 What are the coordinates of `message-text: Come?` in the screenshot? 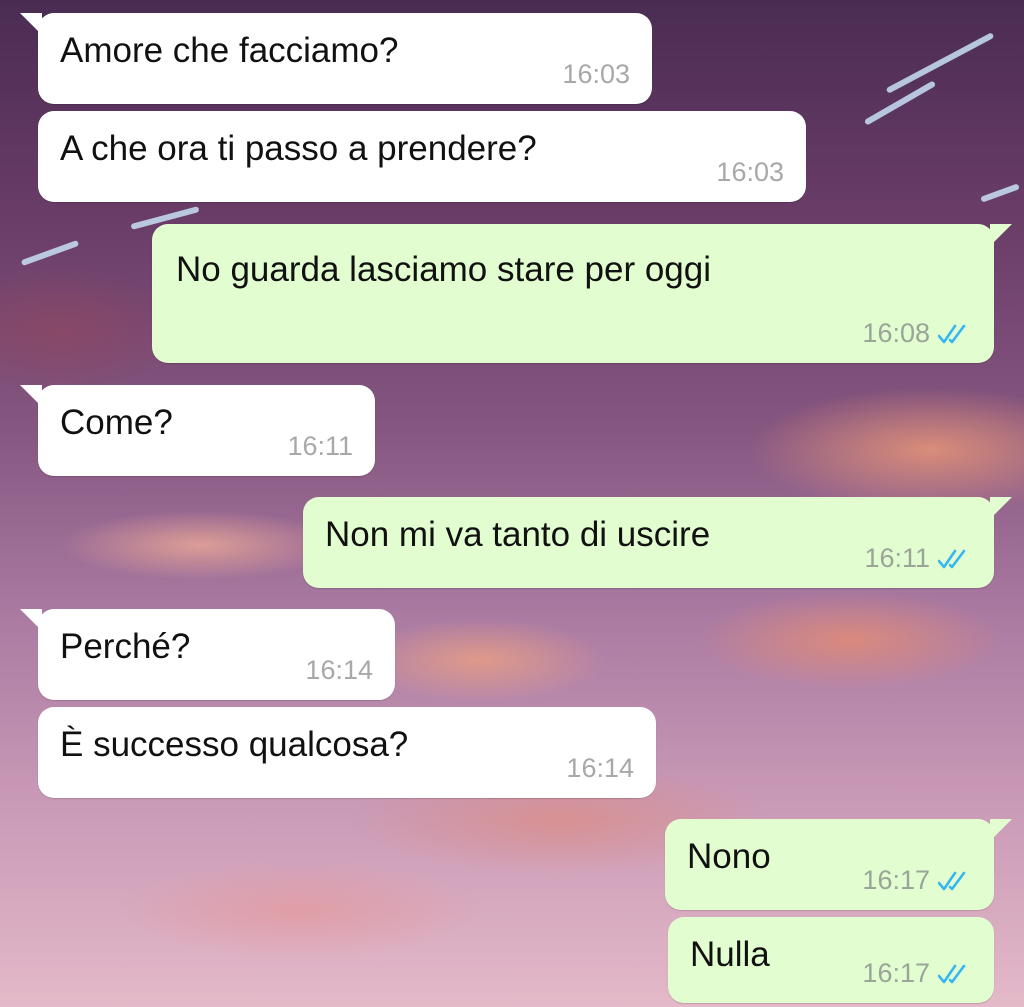 It's located at (116, 422).